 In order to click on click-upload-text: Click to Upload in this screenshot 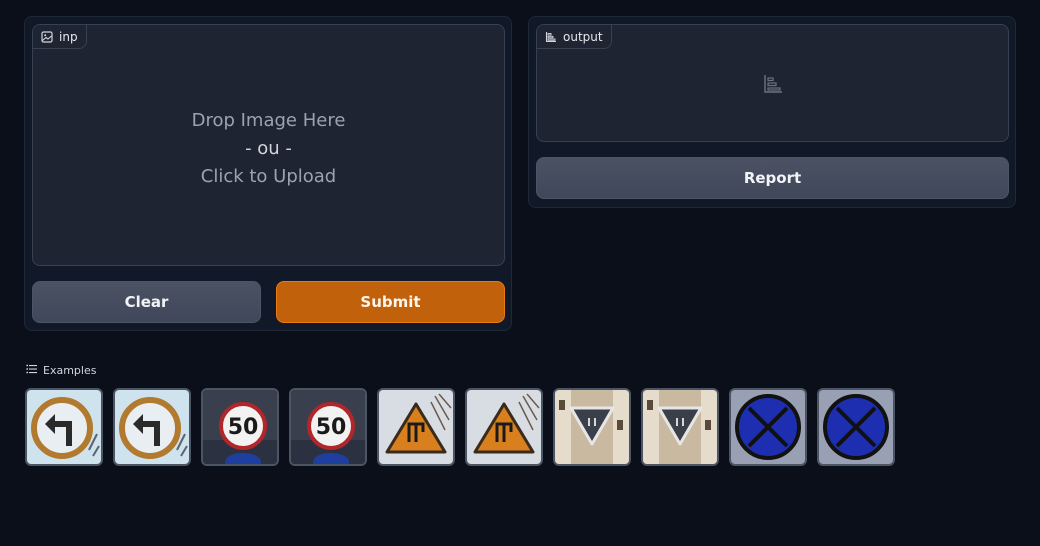, I will do `click(268, 176)`.